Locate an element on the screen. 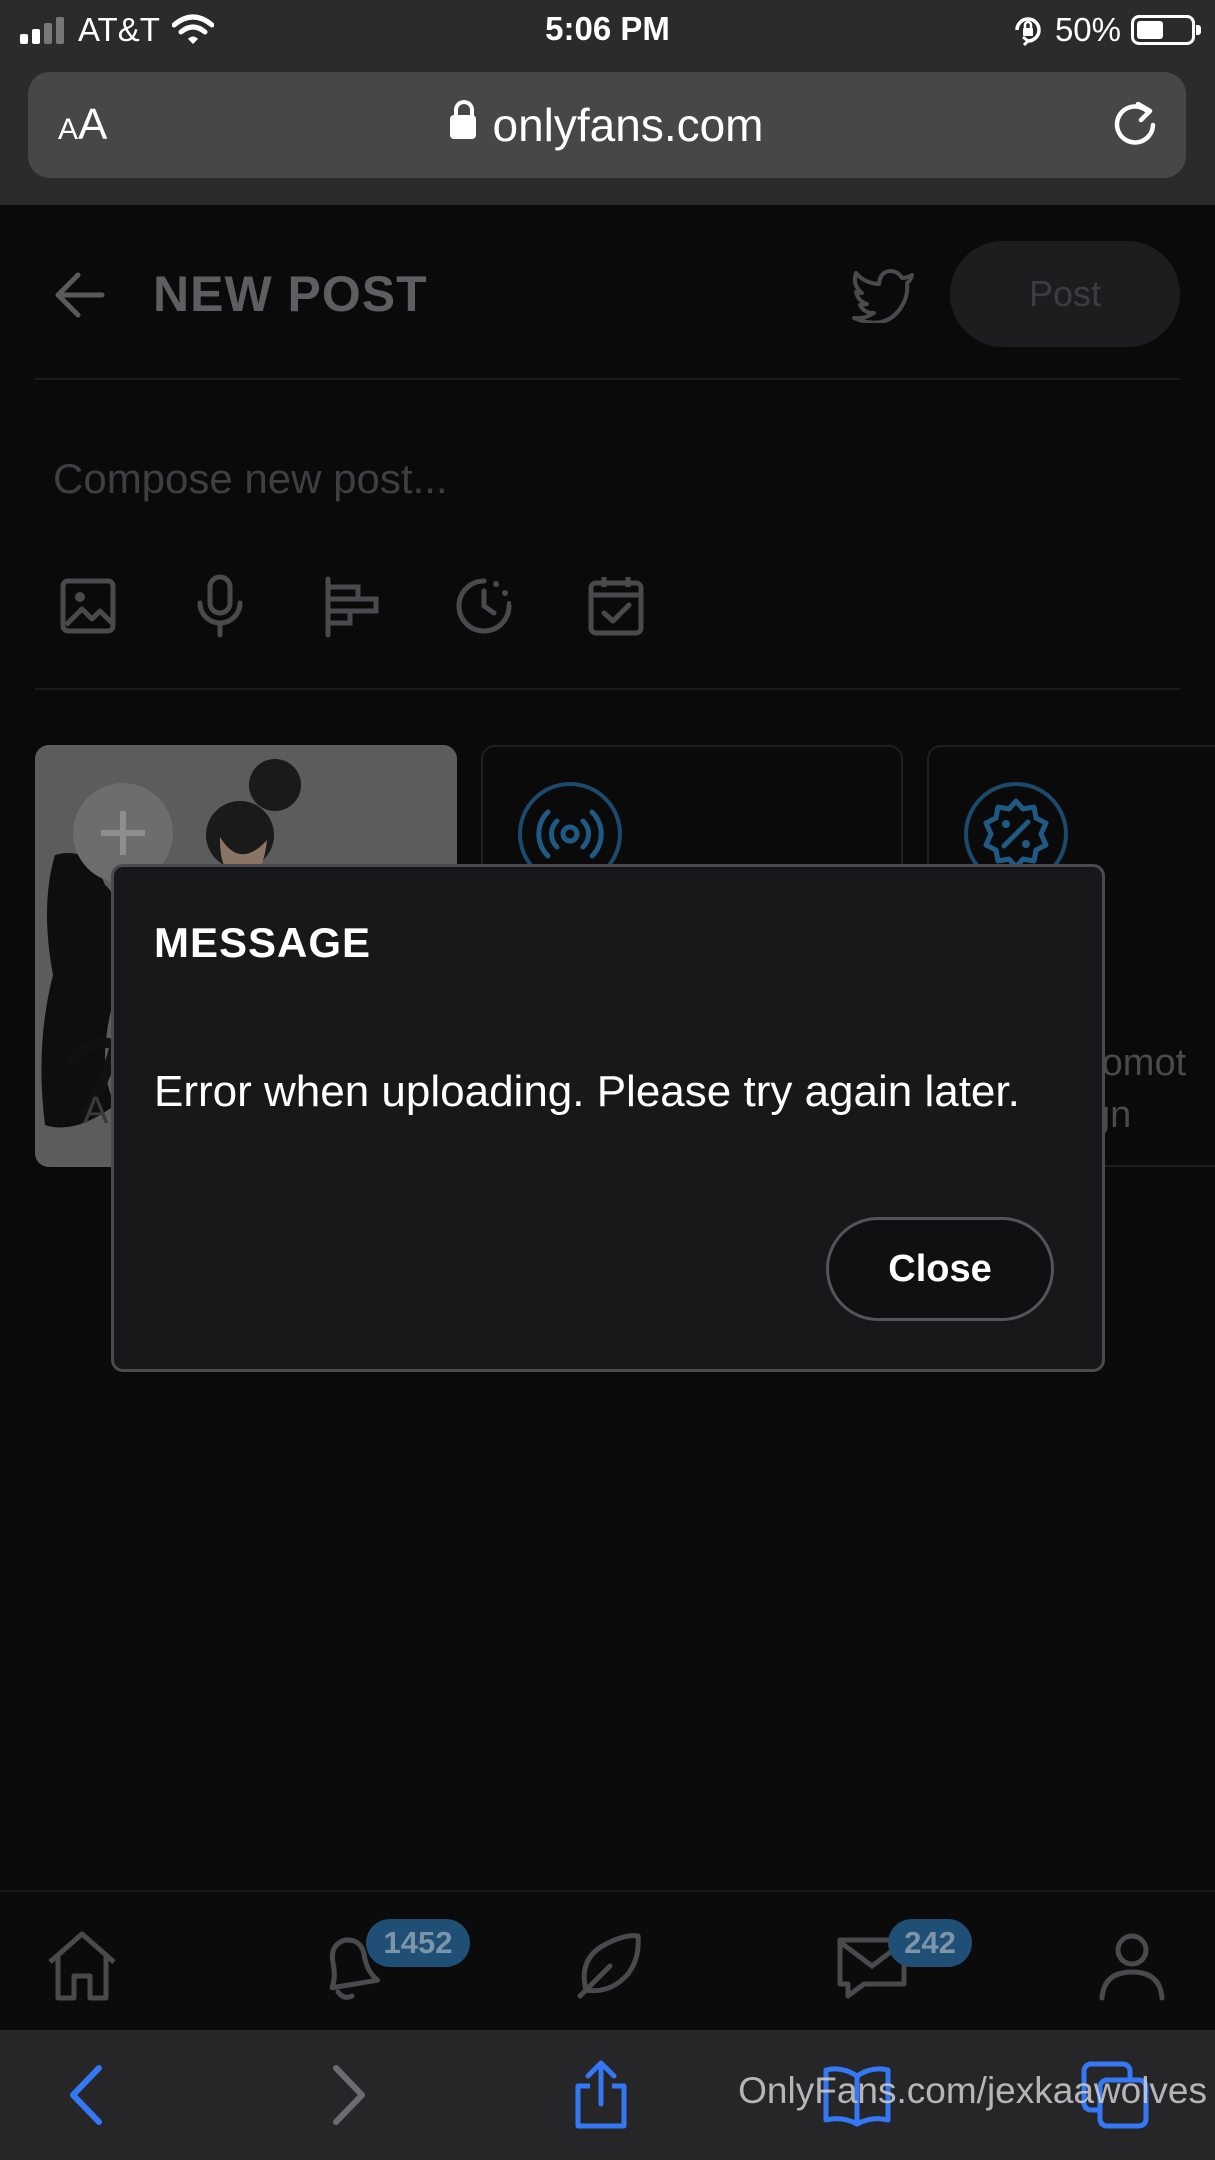 This screenshot has height=2160, width=1215. twitter-icon is located at coordinates (883, 295).